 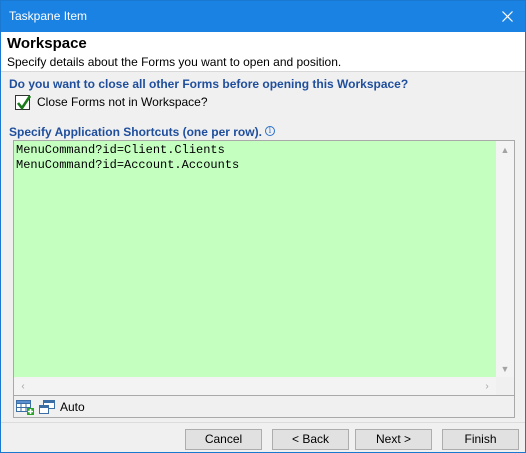 What do you see at coordinates (310, 439) in the screenshot?
I see `back-button: < Back` at bounding box center [310, 439].